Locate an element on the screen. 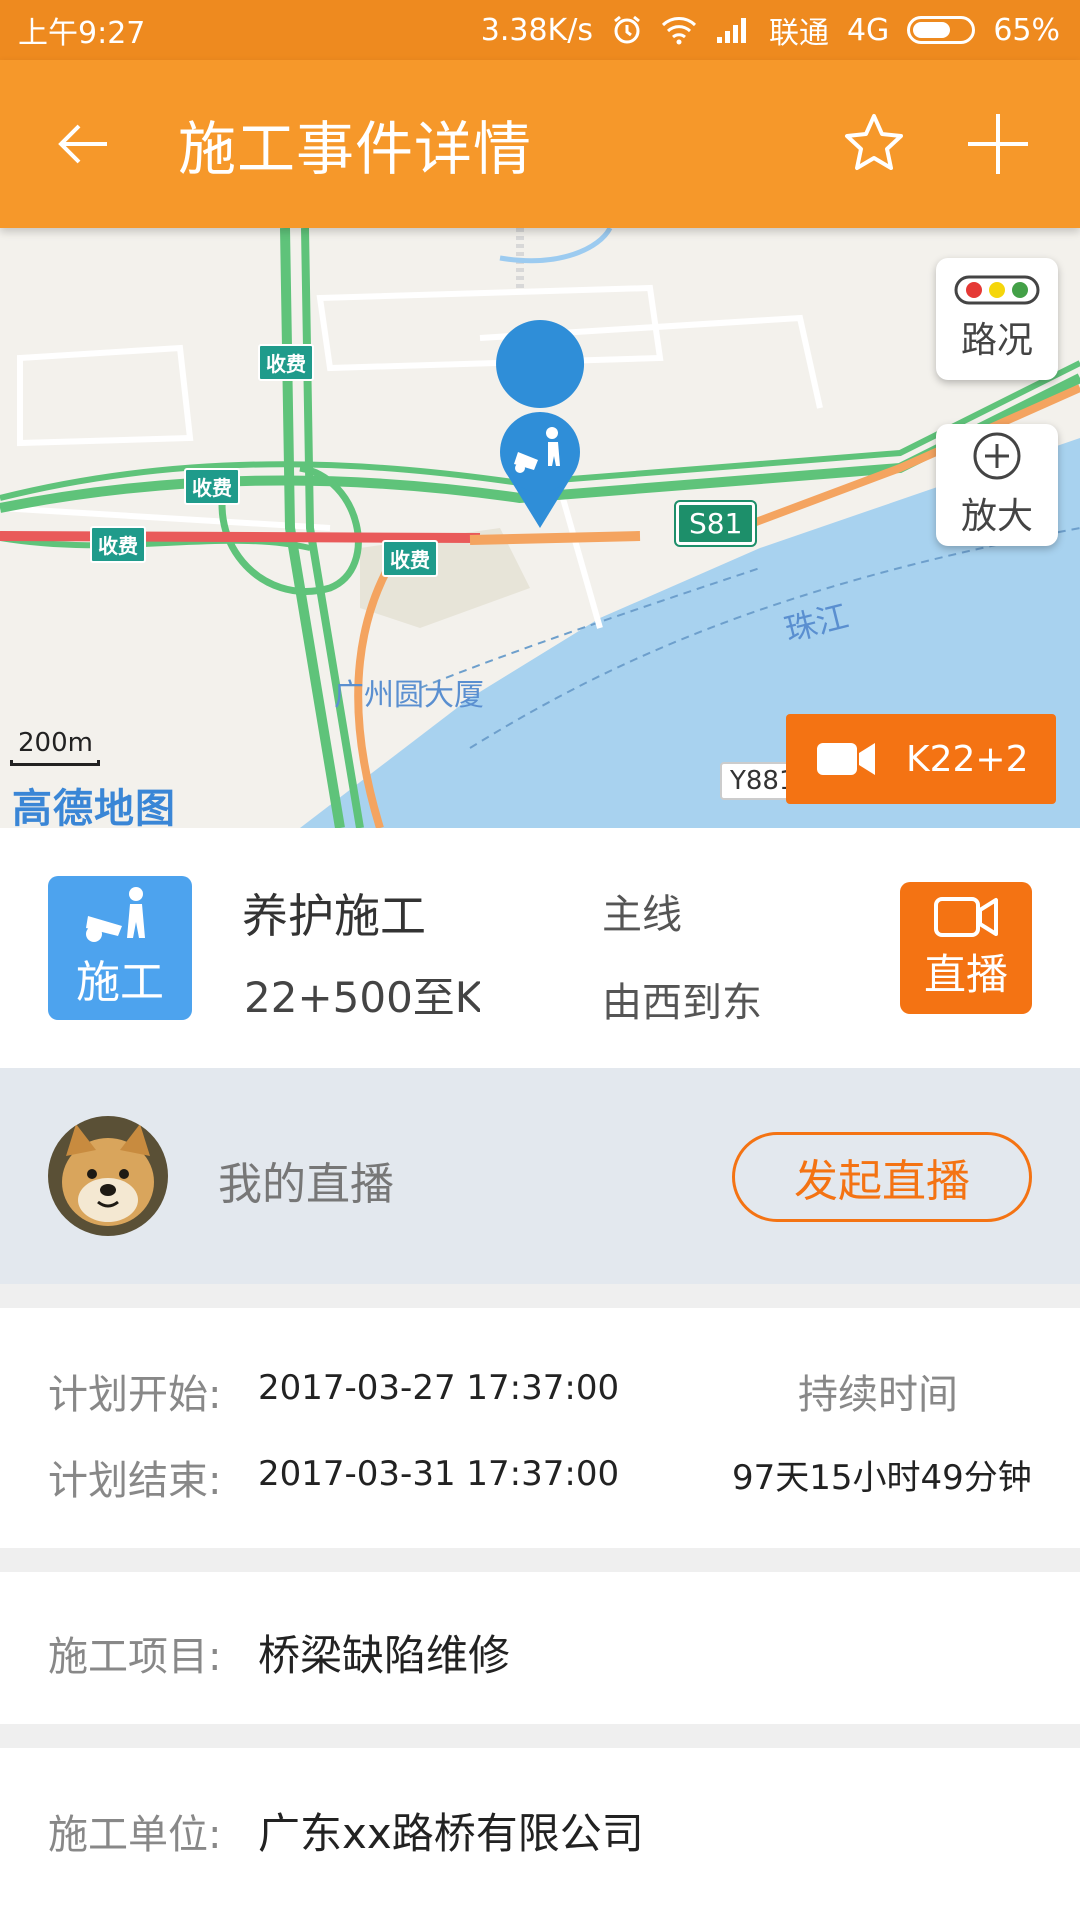 This screenshot has width=1080, height=1920. zoom-in-button: 放大 is located at coordinates (997, 485).